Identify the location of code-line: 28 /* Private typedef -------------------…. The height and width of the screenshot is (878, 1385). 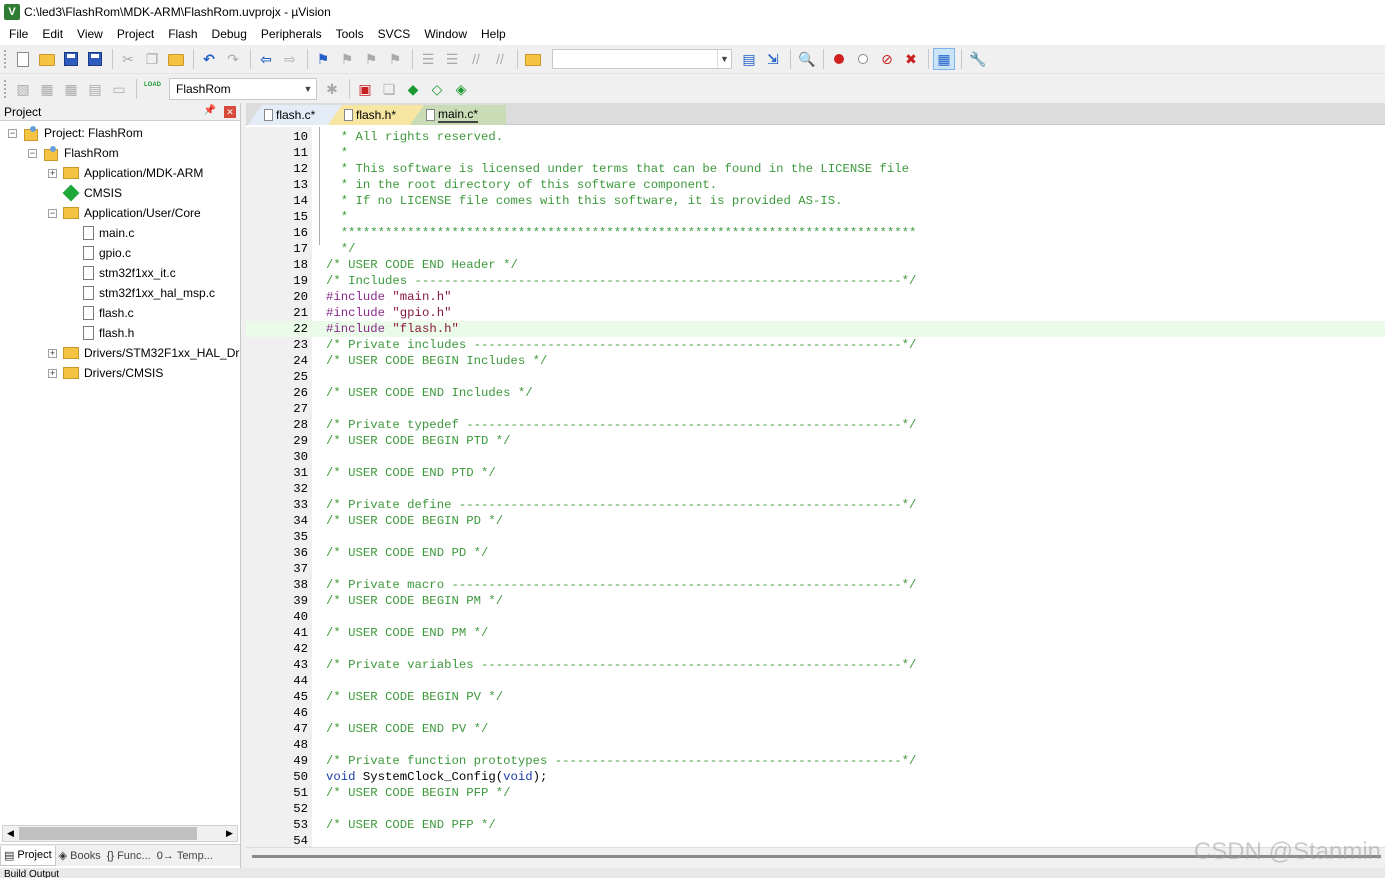
(815, 425).